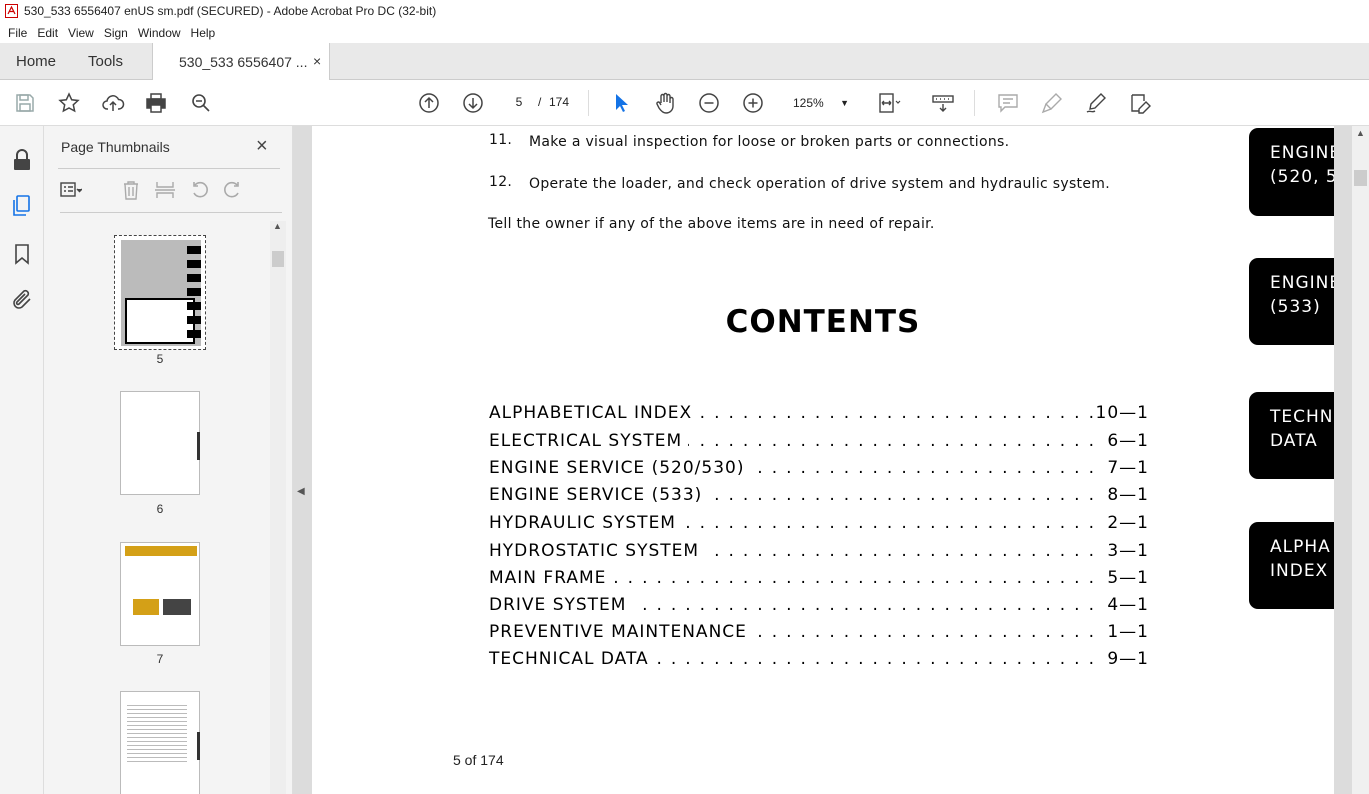  What do you see at coordinates (1140, 103) in the screenshot?
I see `more-tools-icon` at bounding box center [1140, 103].